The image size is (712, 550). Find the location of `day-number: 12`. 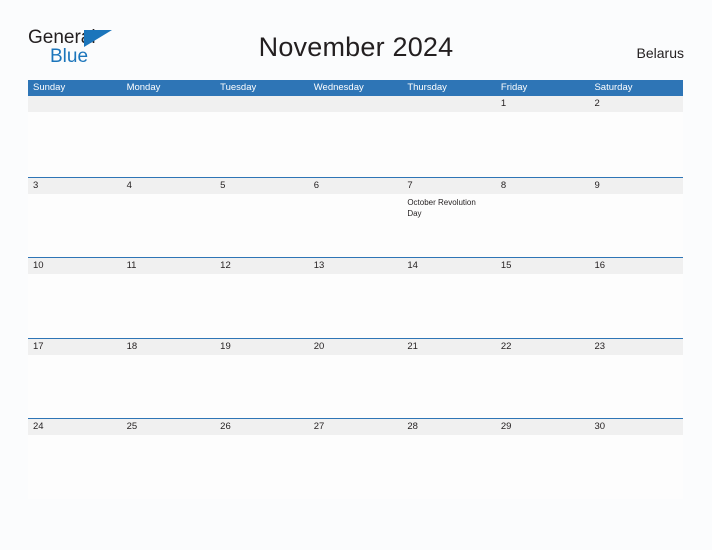

day-number: 12 is located at coordinates (262, 266).